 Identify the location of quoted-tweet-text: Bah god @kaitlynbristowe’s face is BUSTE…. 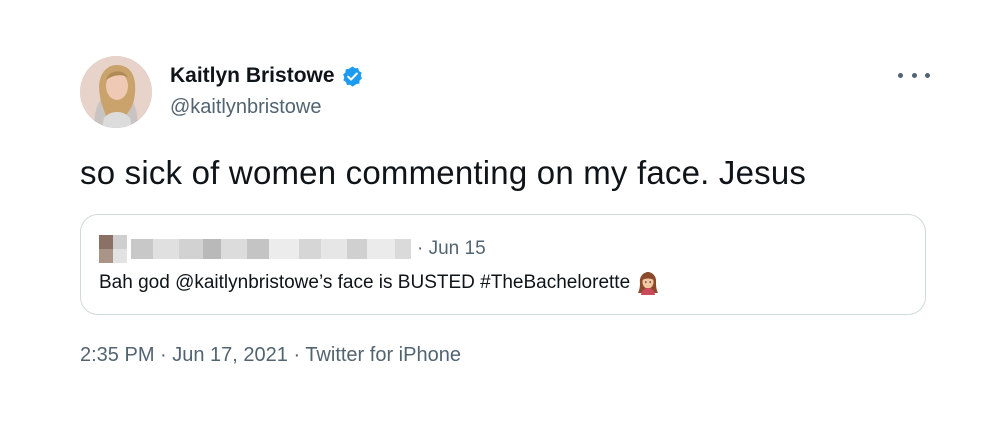
(379, 283).